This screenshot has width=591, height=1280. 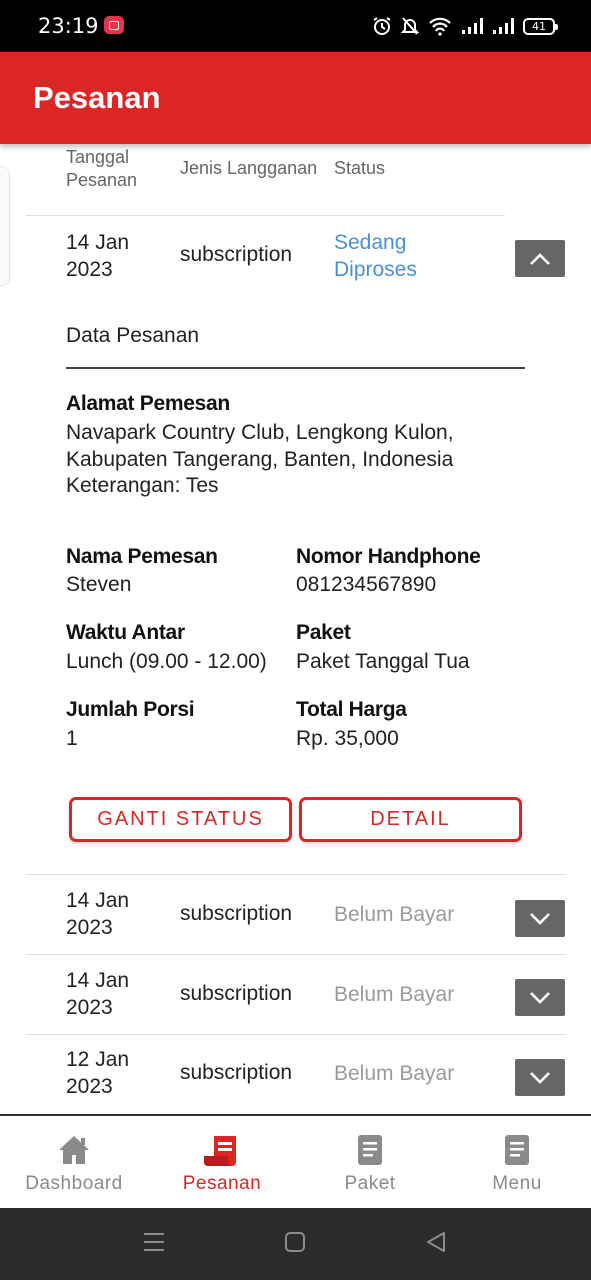 I want to click on bottom-nav: Dashboard Pesanan Paket Menu, so click(x=295, y=1161).